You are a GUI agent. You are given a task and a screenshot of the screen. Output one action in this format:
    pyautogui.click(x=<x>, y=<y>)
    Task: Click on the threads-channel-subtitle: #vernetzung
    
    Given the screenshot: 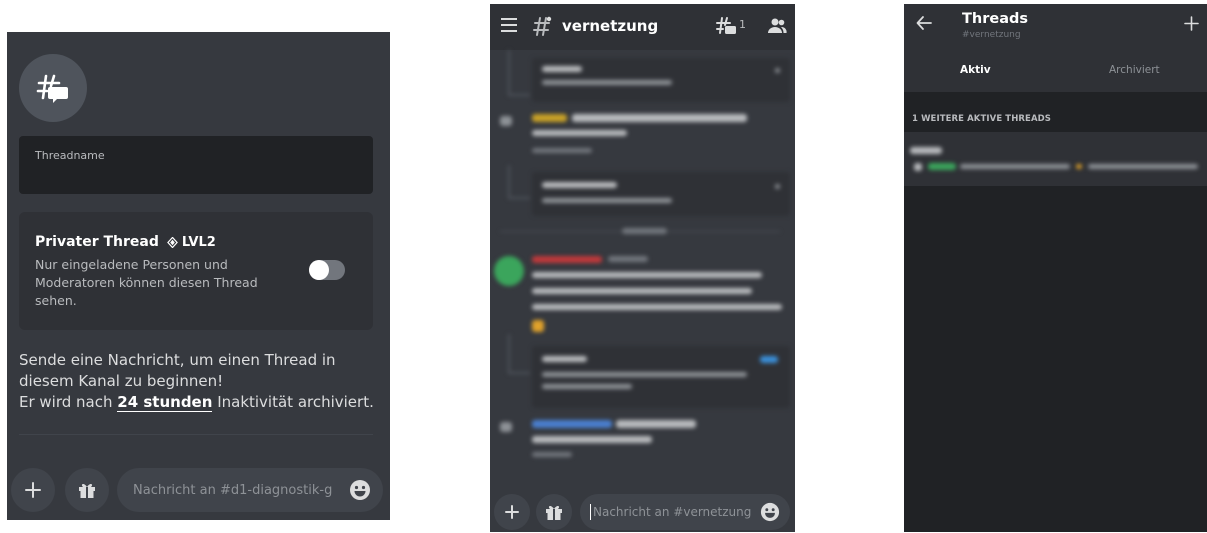 What is the action you would take?
    pyautogui.click(x=991, y=35)
    